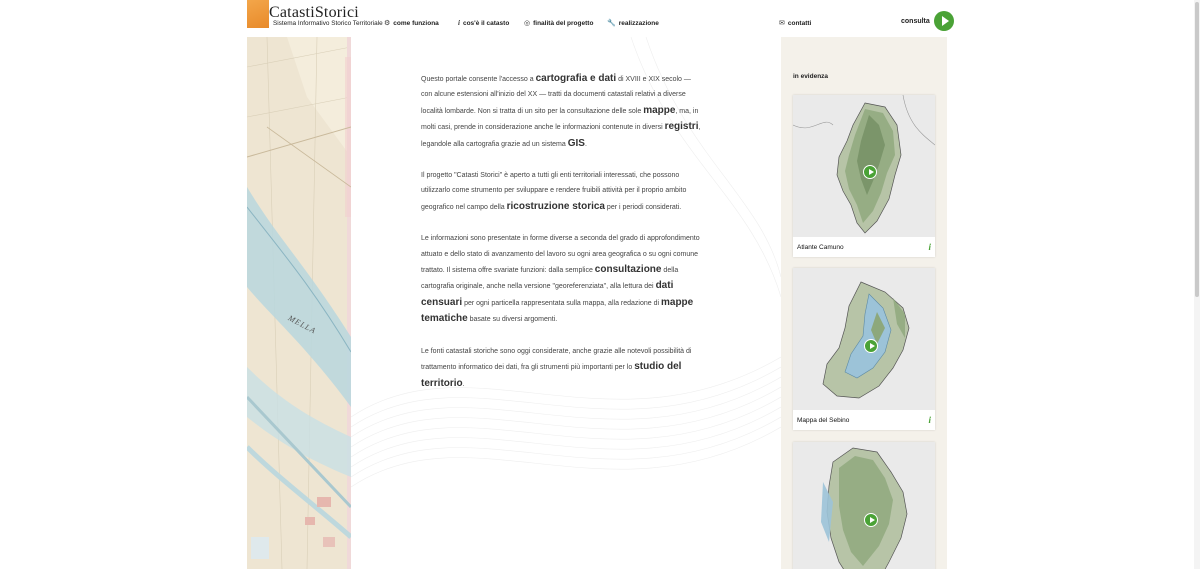 This screenshot has height=569, width=1200. I want to click on card-third-map, so click(864, 505).